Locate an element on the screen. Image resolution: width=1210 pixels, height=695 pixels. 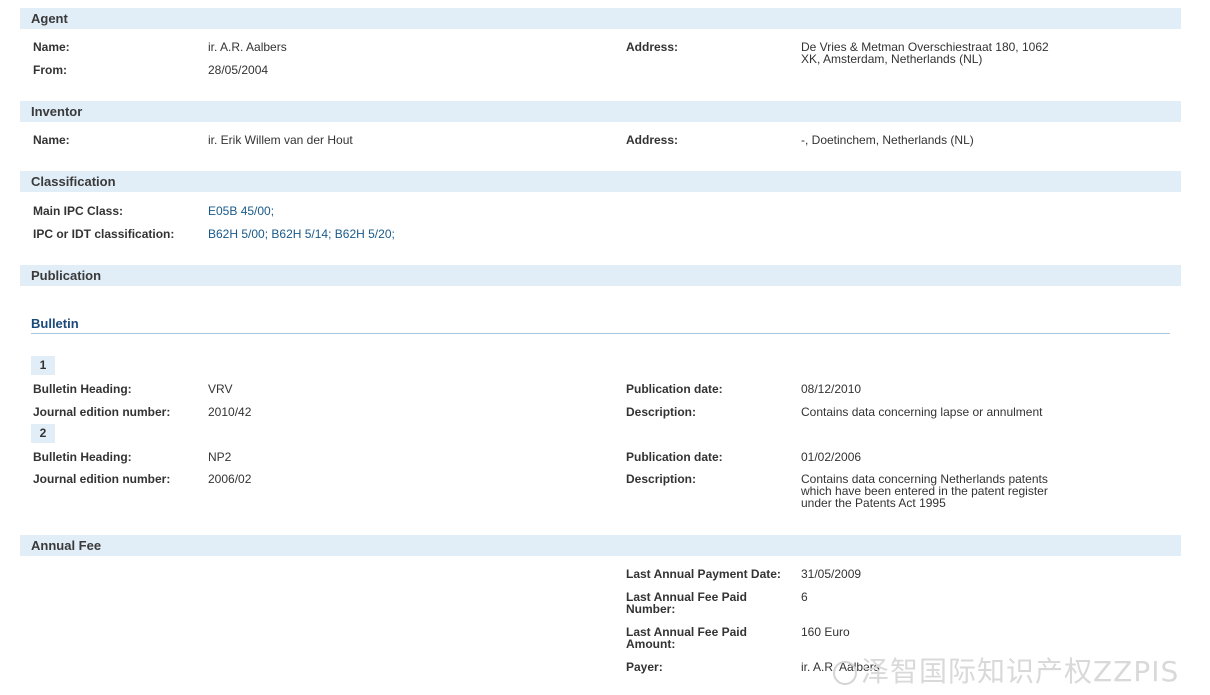
ipc-link-b62h-5-14: B62H 5/14; is located at coordinates (301, 234).